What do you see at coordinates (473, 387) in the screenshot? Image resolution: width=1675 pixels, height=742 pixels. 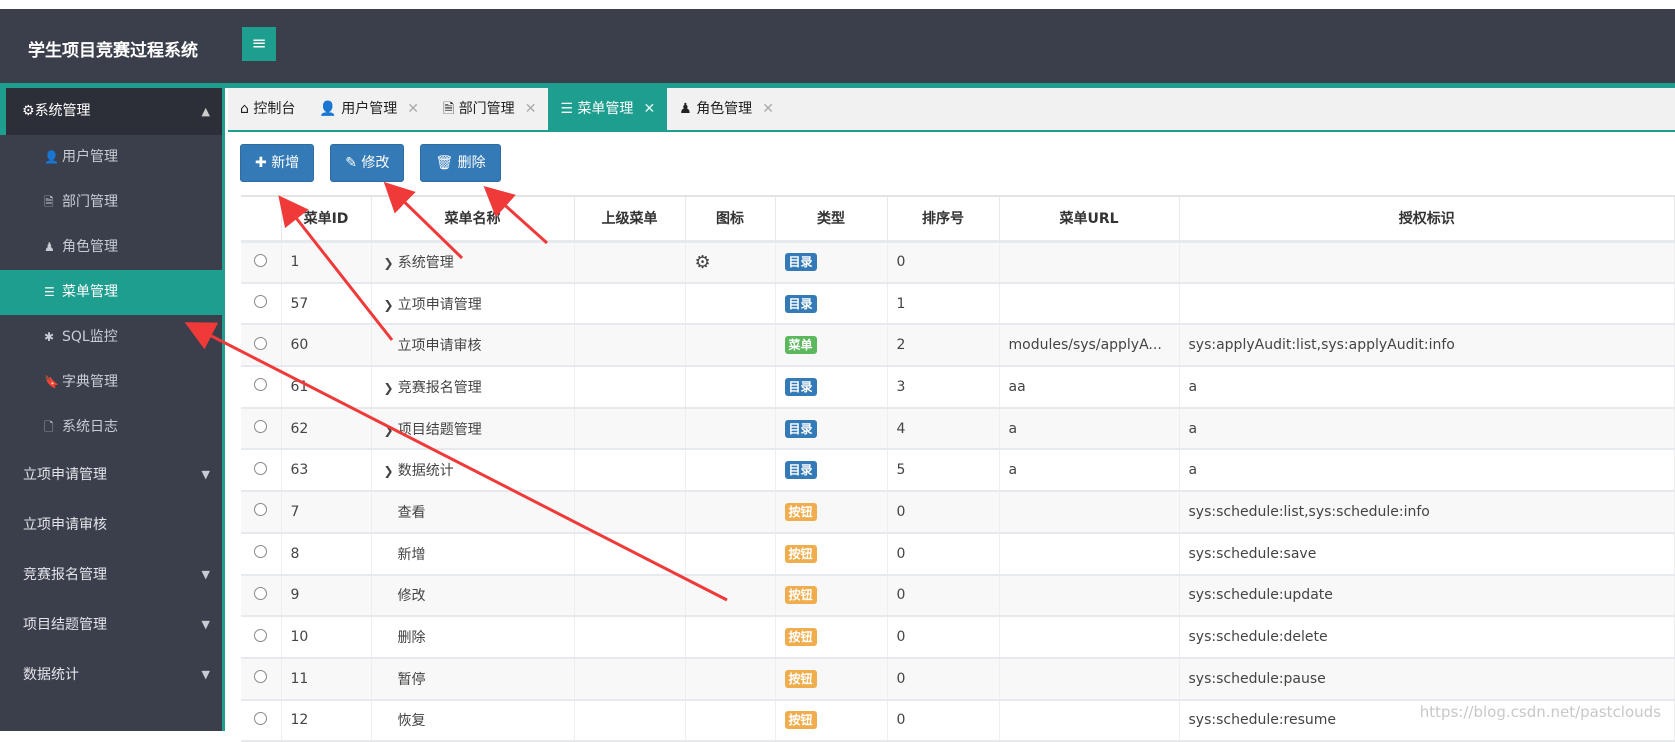 I see `menu-name-cell: ❯ 竞赛报名管理` at bounding box center [473, 387].